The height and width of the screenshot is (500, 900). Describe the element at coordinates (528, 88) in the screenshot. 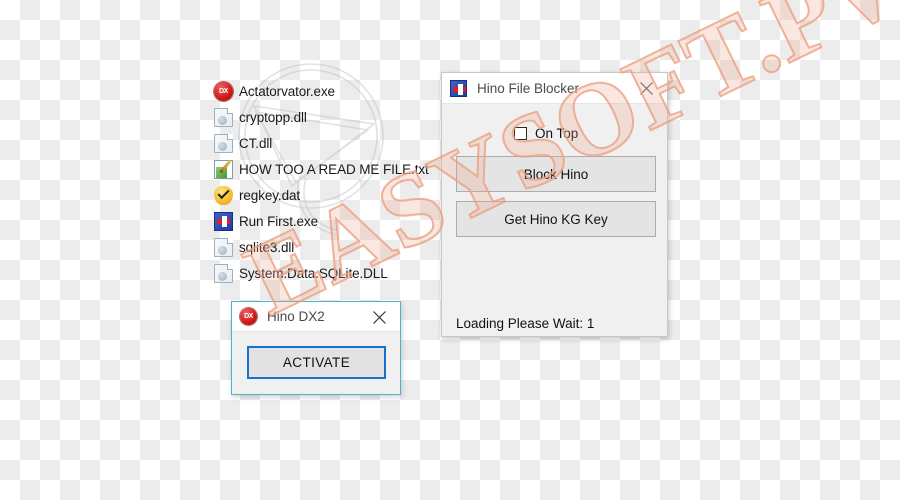

I see `window-title: Hino File Blocker` at that location.